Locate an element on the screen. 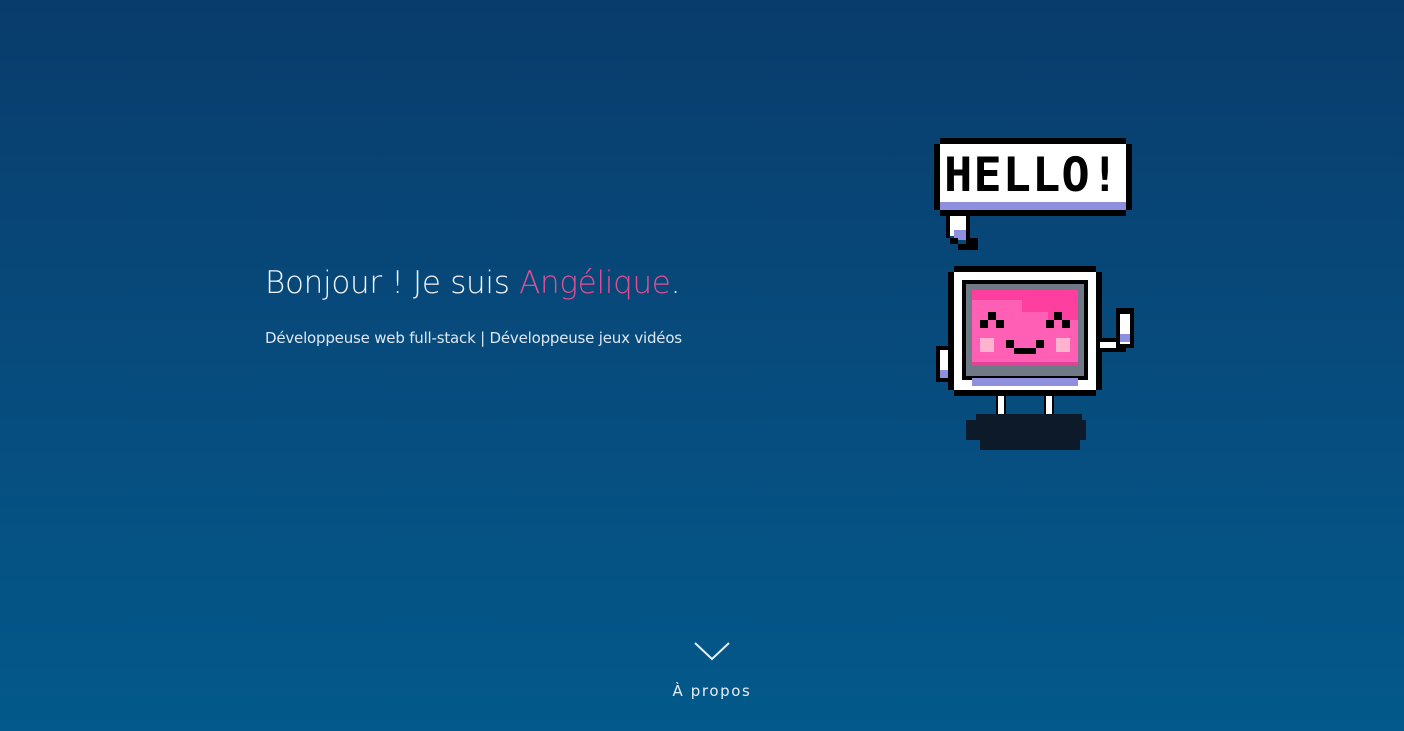 The height and width of the screenshot is (731, 1404). pixel-computer-mascot-icon: HELLO! is located at coordinates (1036, 295).